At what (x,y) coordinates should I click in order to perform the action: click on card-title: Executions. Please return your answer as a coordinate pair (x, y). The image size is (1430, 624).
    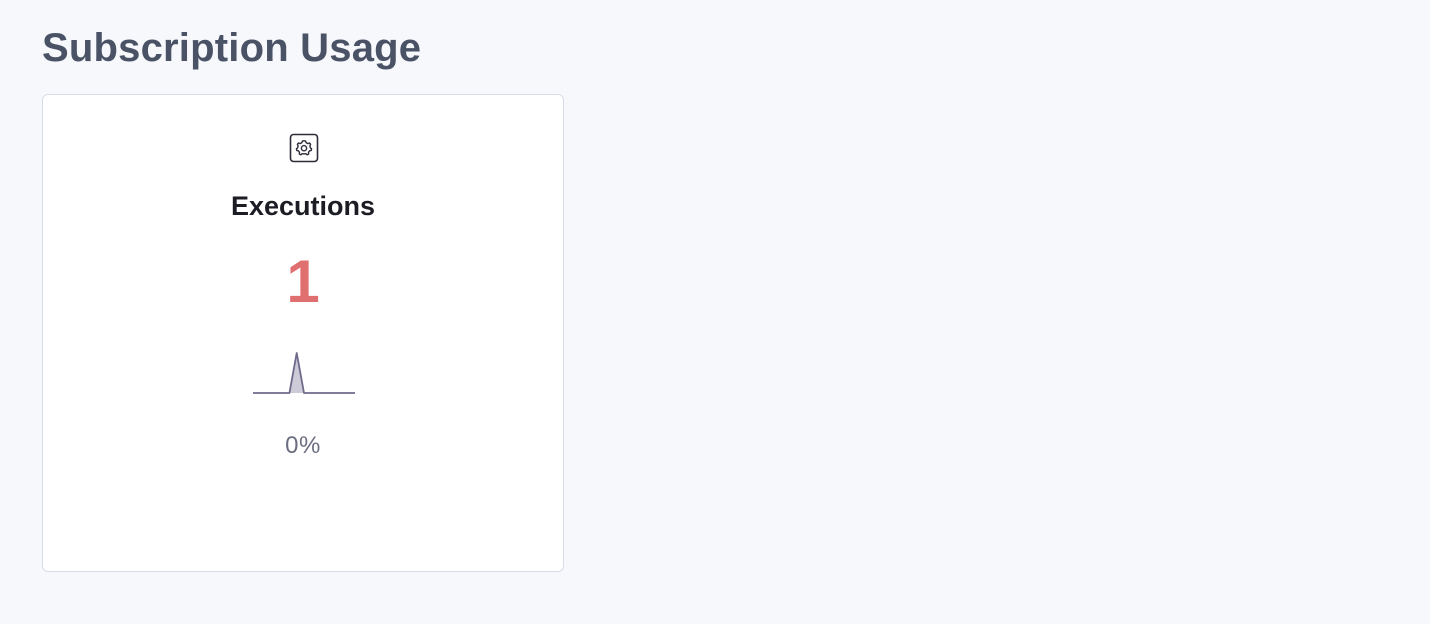
    Looking at the image, I should click on (303, 206).